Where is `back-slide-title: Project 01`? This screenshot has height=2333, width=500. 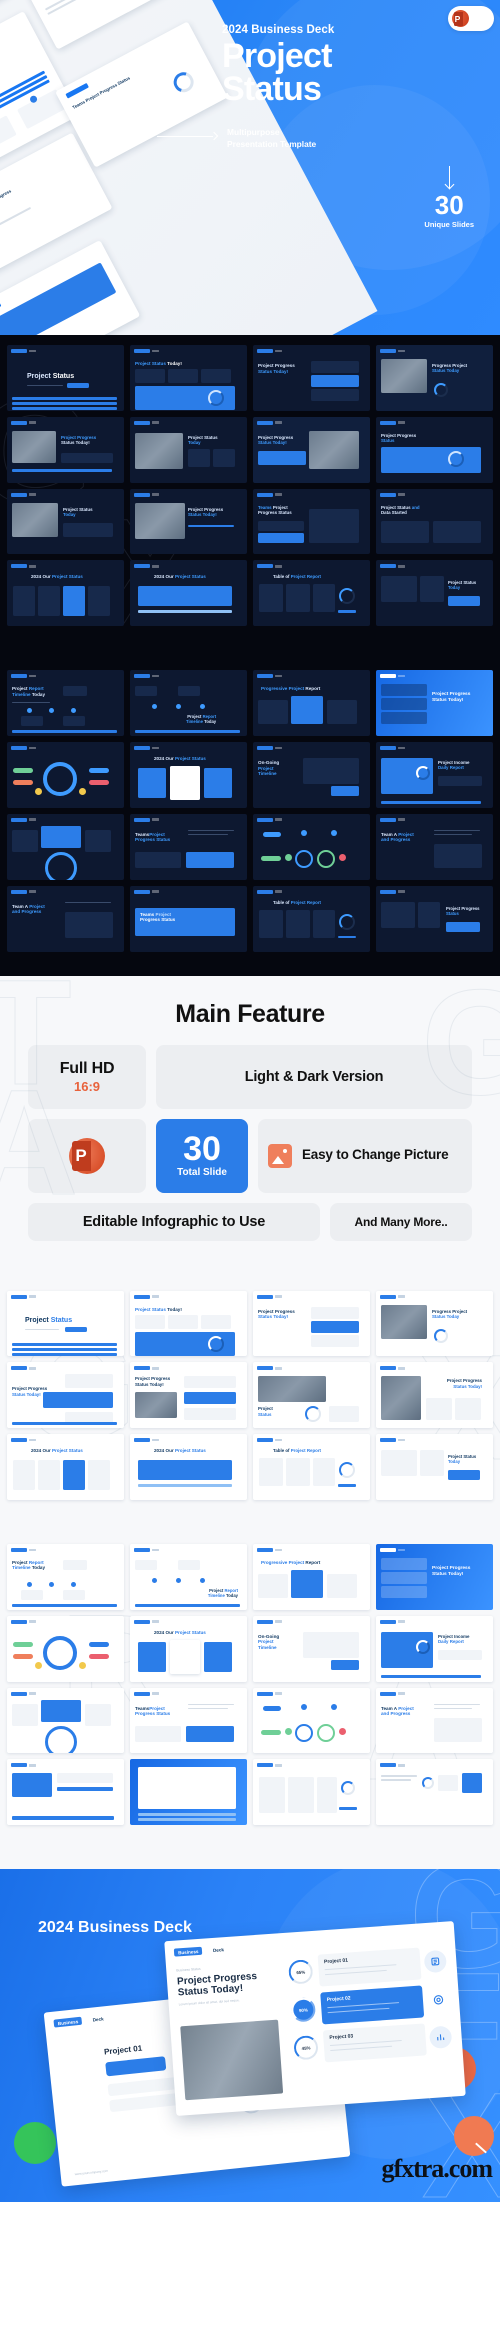
back-slide-title: Project 01 is located at coordinates (123, 2050).